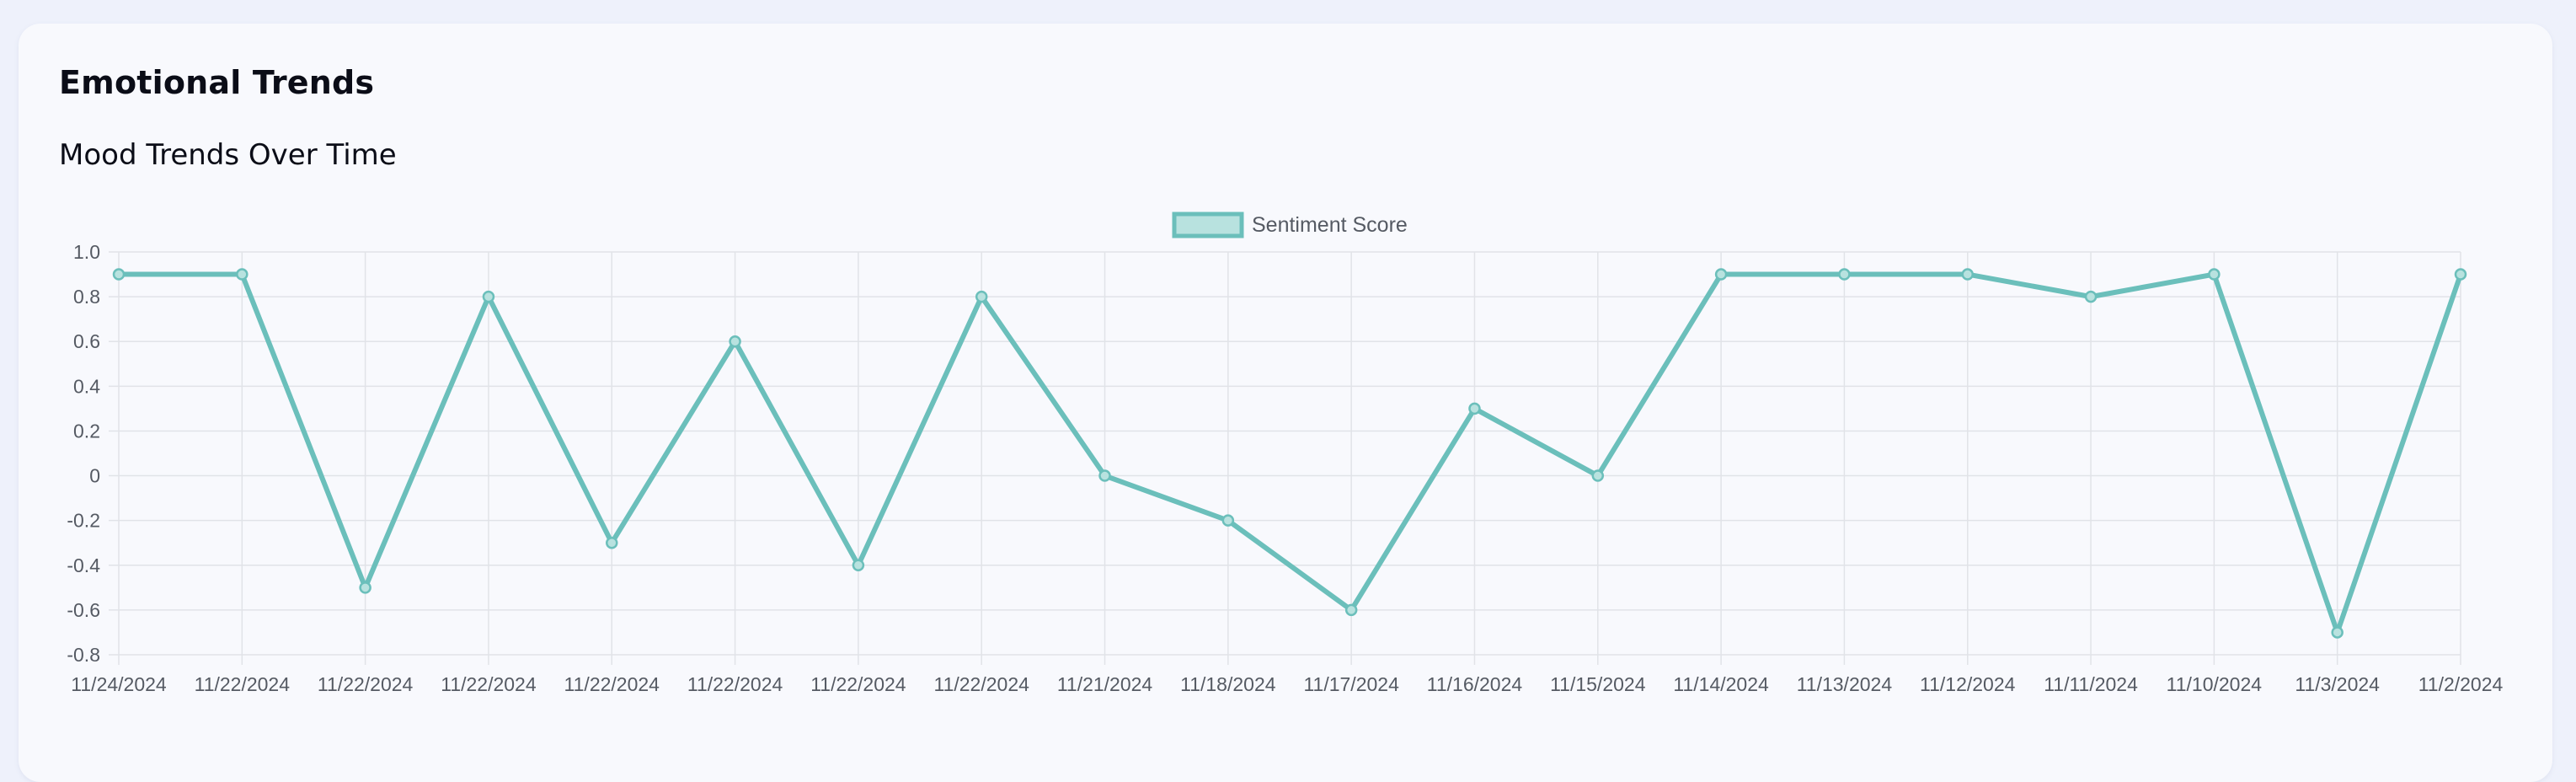 This screenshot has width=2576, height=782. What do you see at coordinates (1845, 684) in the screenshot?
I see `x-tick-label: 11/13/2024` at bounding box center [1845, 684].